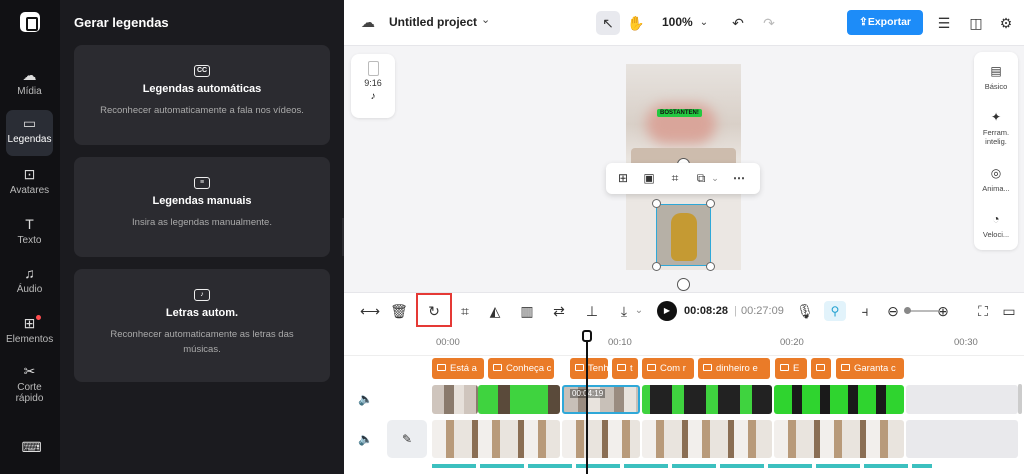  Describe the element at coordinates (527, 311) in the screenshot. I see `freeze-frame-icon: ▥` at that location.